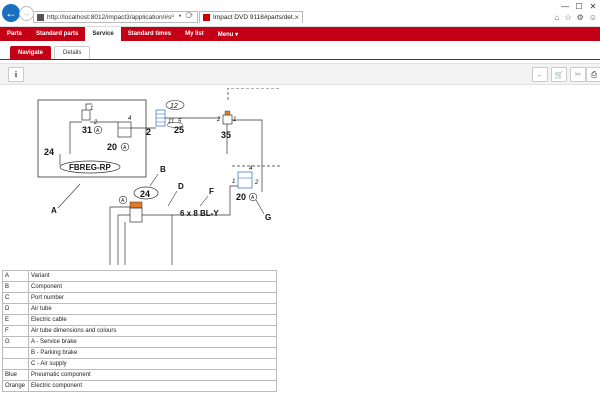  I want to click on browser-back-button: ←, so click(11, 13).